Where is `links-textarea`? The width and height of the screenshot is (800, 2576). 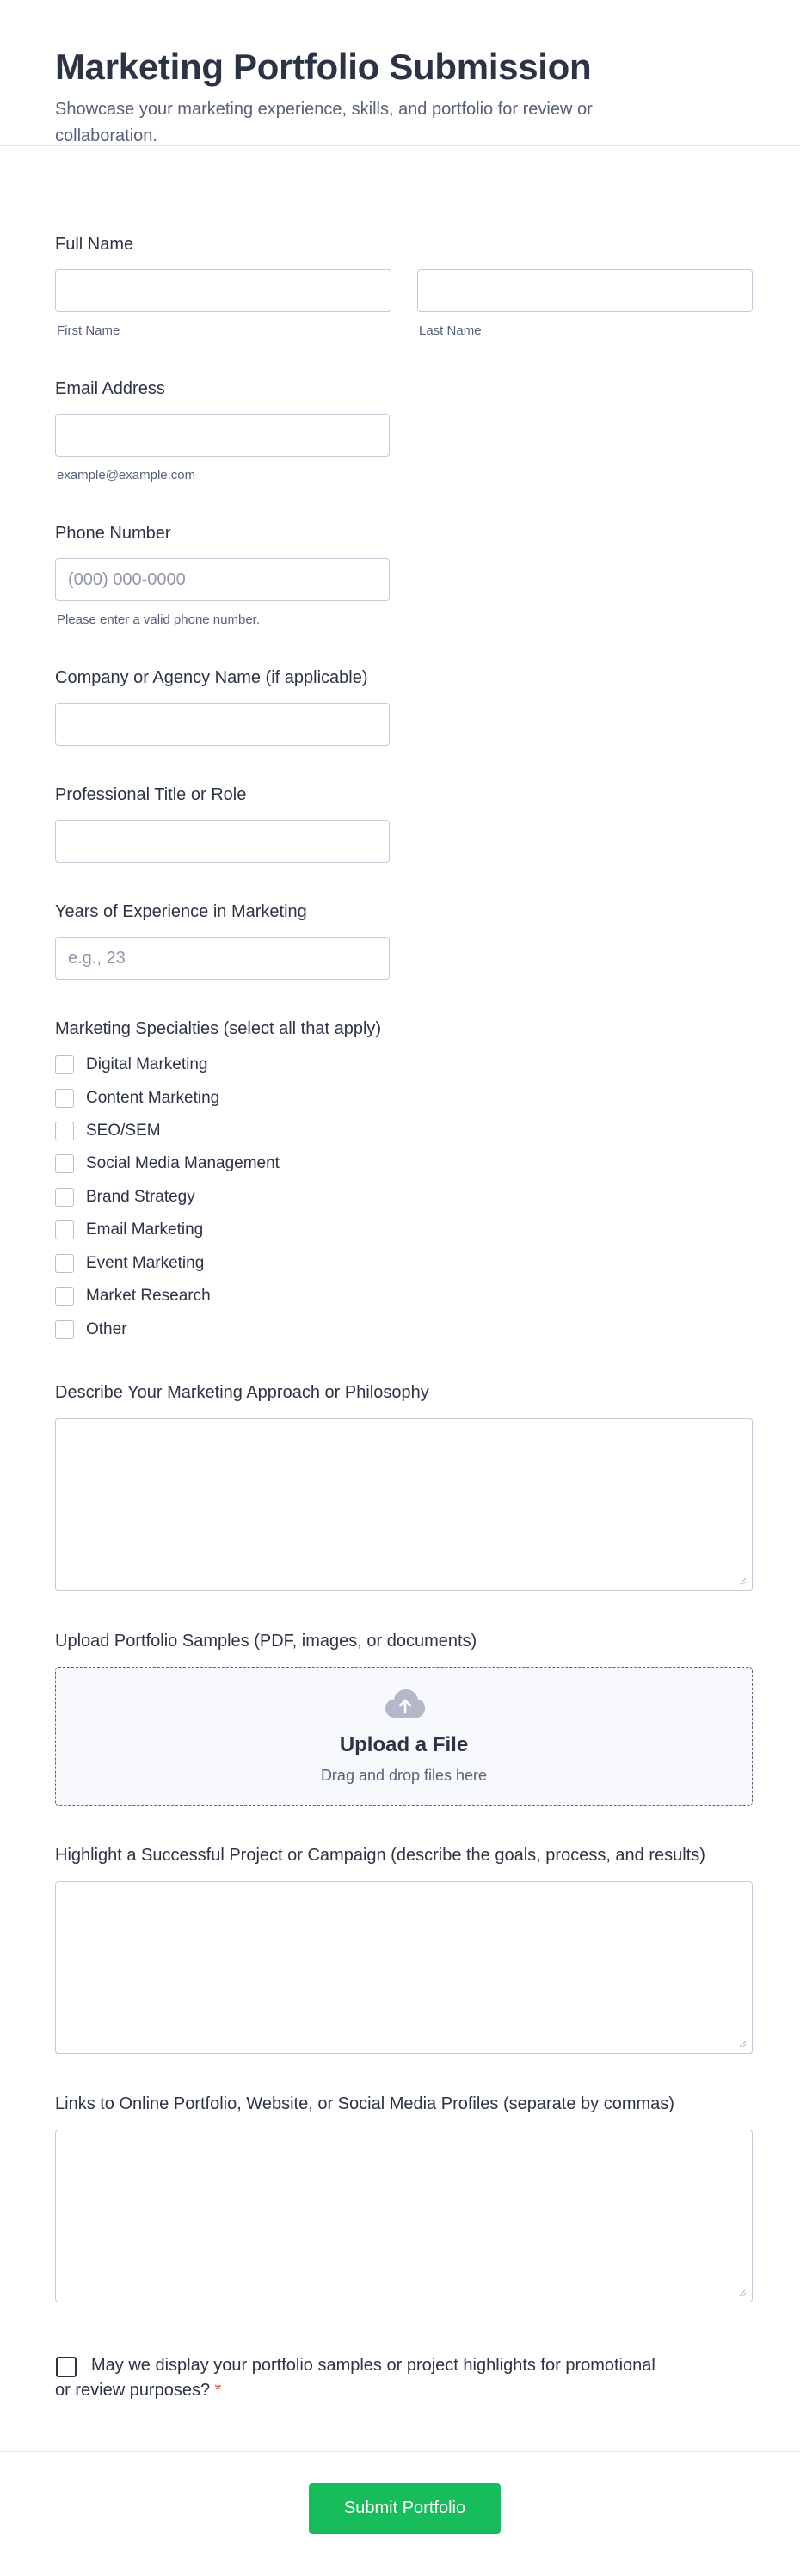
links-textarea is located at coordinates (404, 2216).